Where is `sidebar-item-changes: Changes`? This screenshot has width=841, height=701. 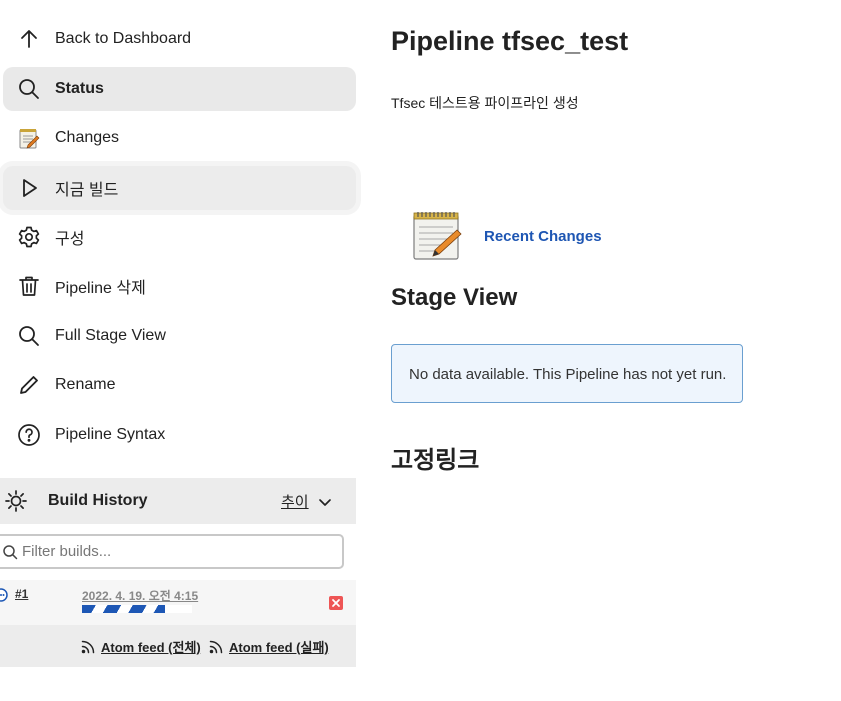 sidebar-item-changes: Changes is located at coordinates (179, 138).